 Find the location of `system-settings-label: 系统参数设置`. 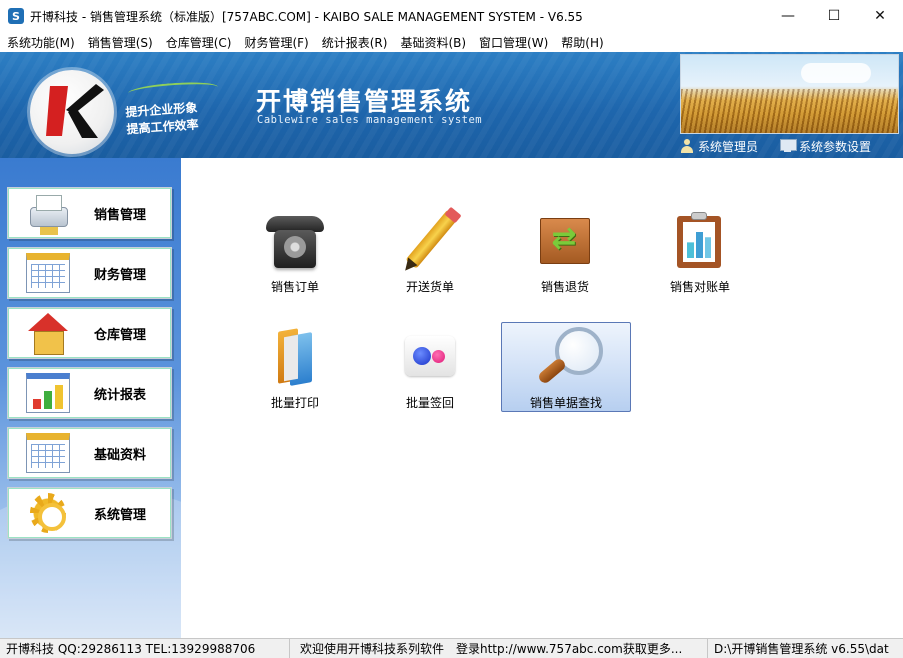

system-settings-label: 系统参数设置 is located at coordinates (835, 146).